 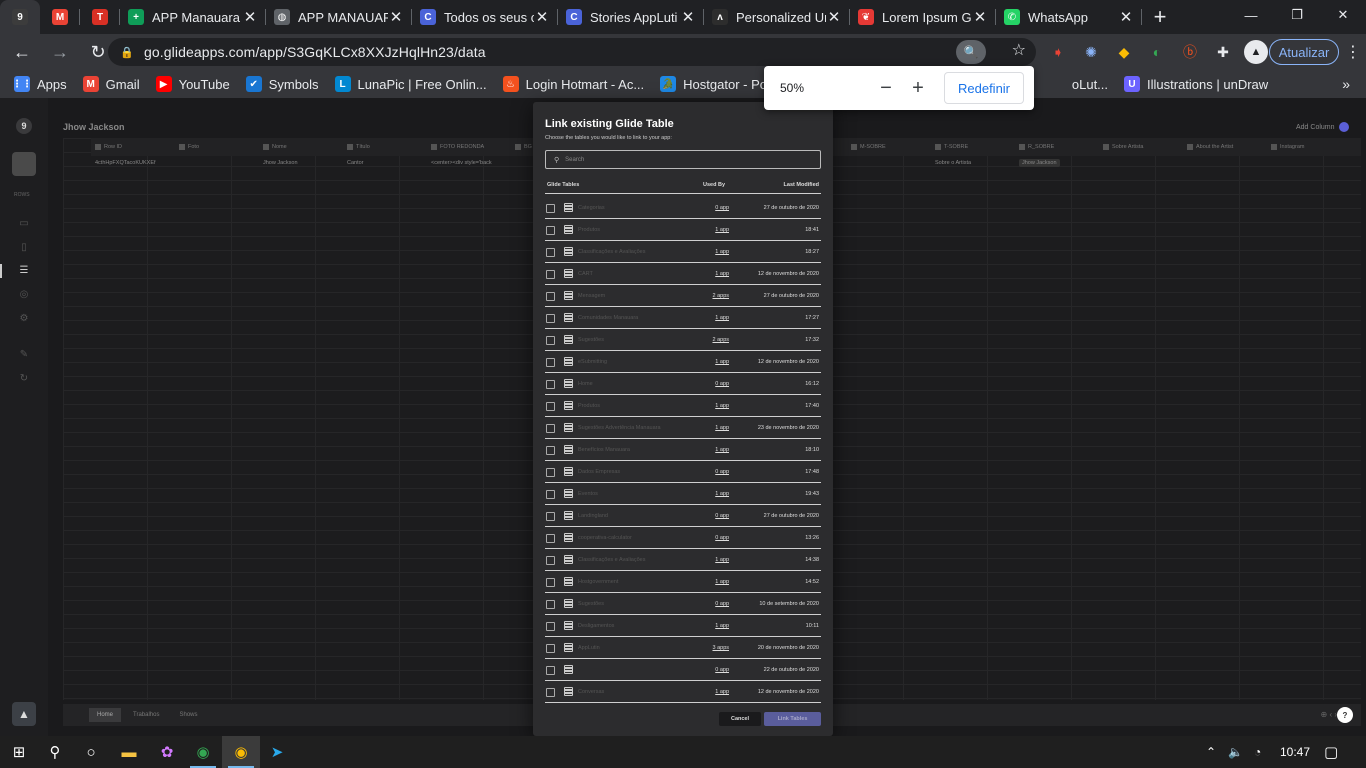 What do you see at coordinates (1331, 752) in the screenshot?
I see `notifications-icon: ▢` at bounding box center [1331, 752].